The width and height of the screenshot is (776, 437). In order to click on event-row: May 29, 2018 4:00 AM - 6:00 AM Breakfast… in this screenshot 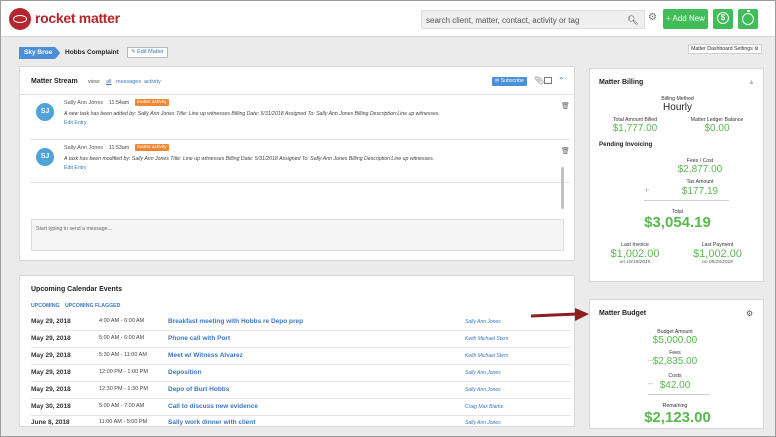, I will do `click(301, 322)`.